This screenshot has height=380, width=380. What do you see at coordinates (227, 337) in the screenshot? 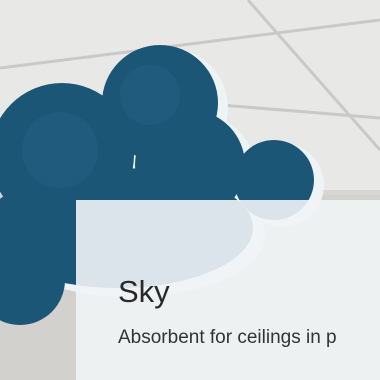
I see `product-subtitle: Absorbent for ceilings in p` at bounding box center [227, 337].